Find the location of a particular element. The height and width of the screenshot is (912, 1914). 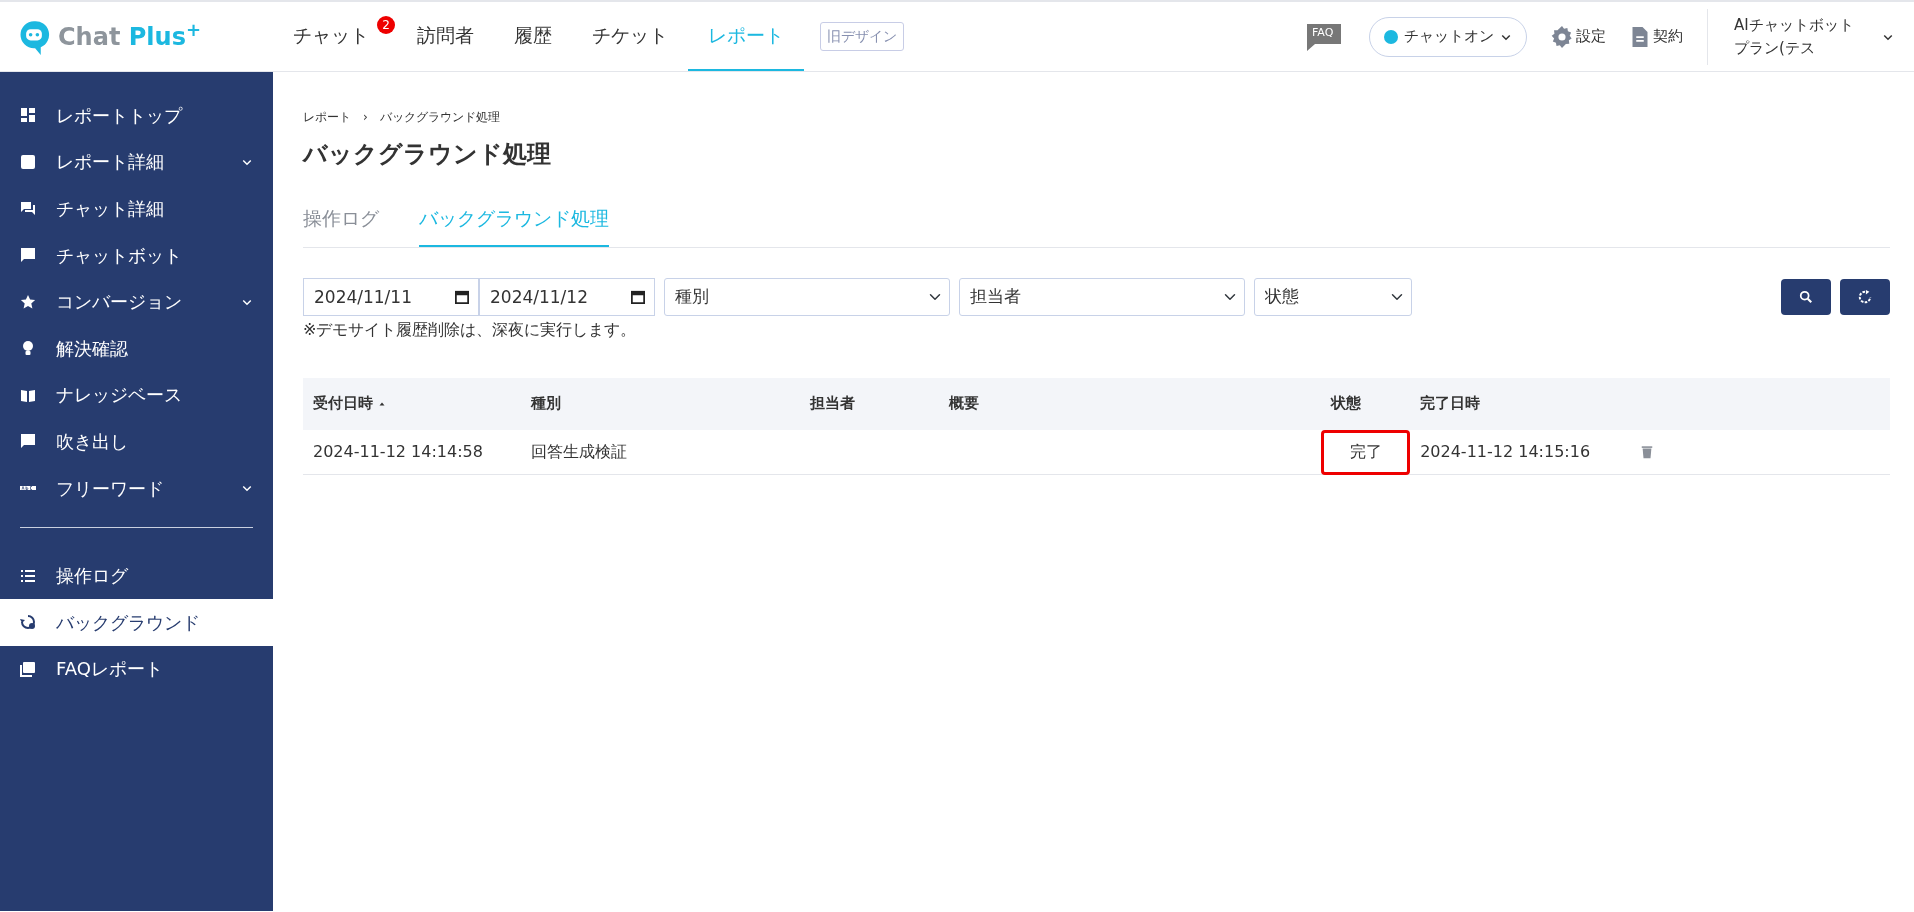

account-name: AIチャットボットプラン(テス is located at coordinates (1799, 36).